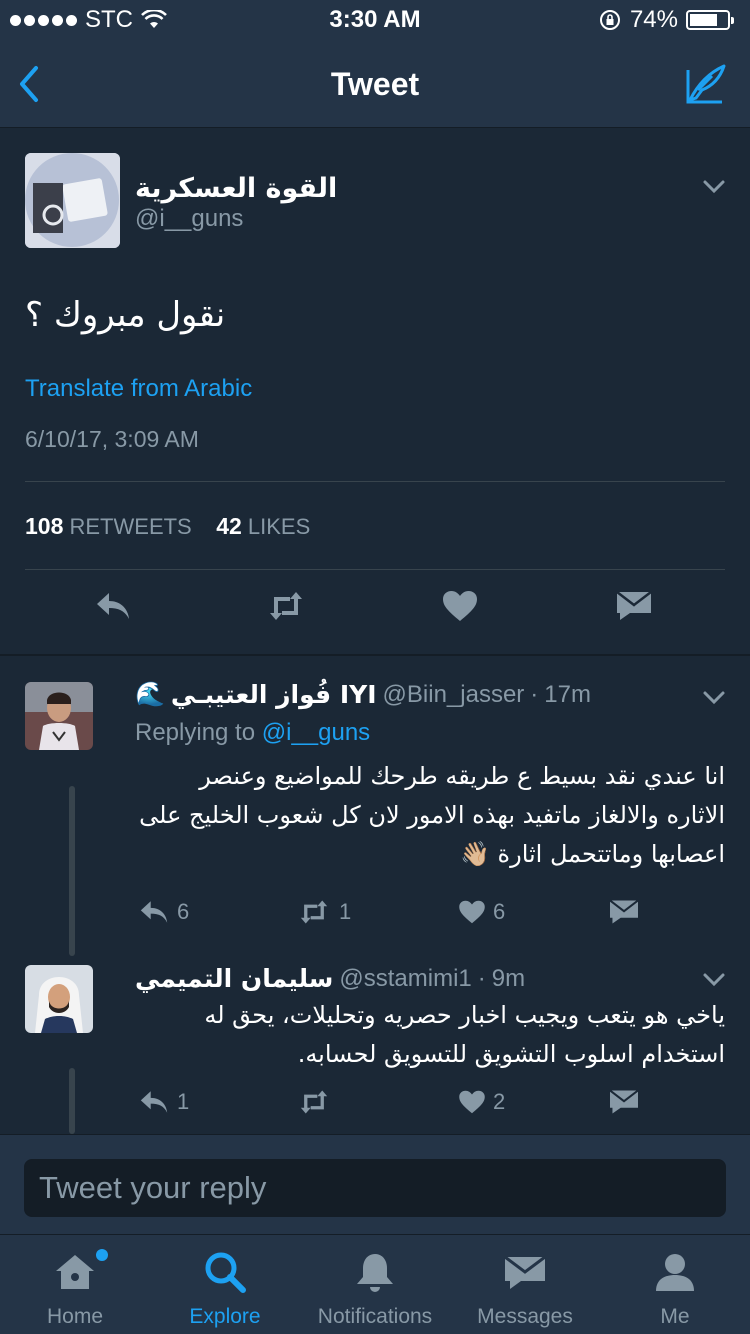 This screenshot has width=750, height=1334. I want to click on envelope-icon, so click(525, 1272).